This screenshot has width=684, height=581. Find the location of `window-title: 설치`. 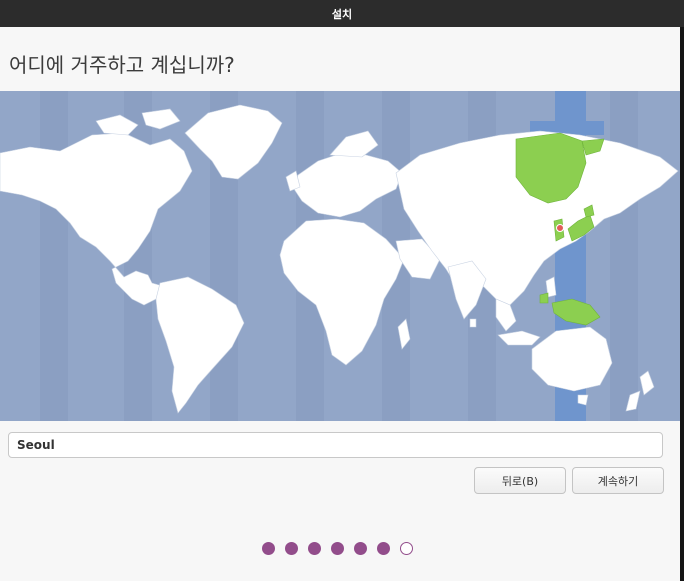

window-title: 설치 is located at coordinates (342, 14).